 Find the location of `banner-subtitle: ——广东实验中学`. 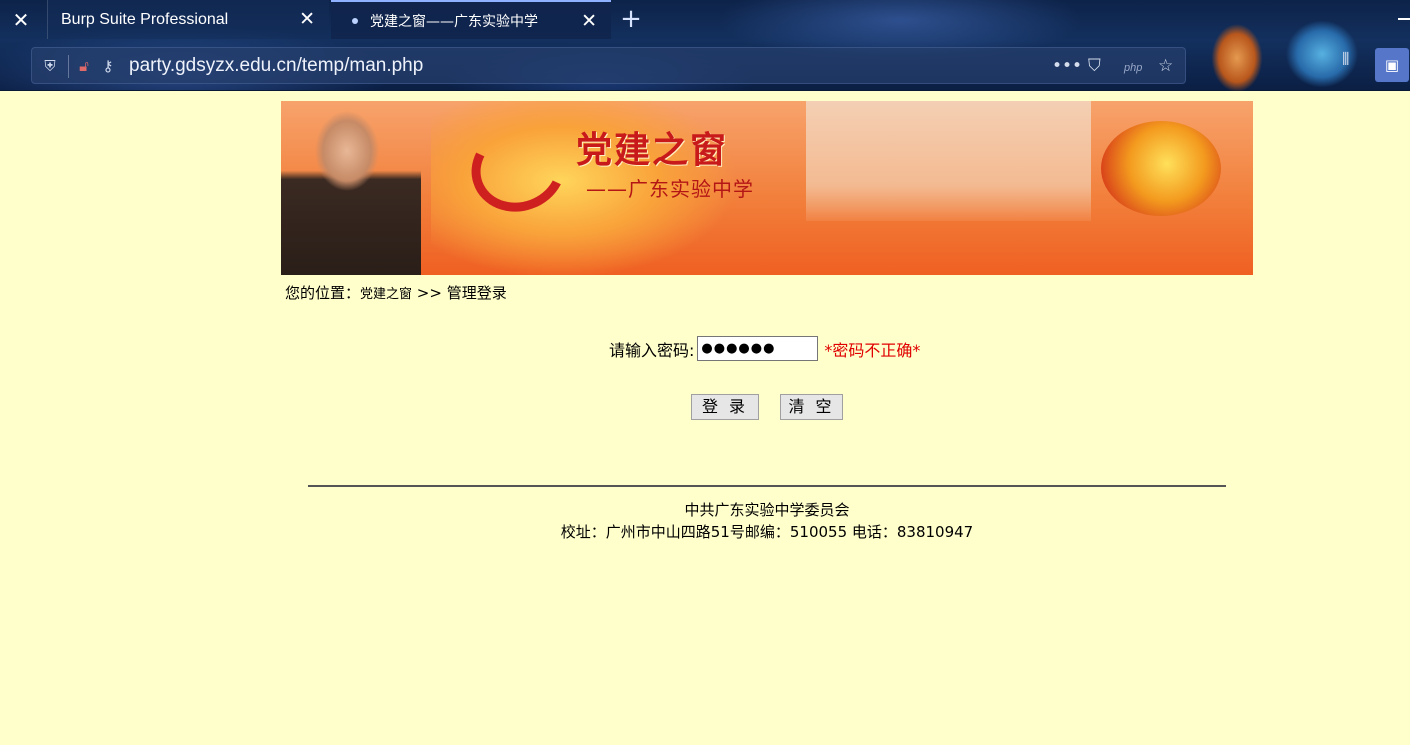

banner-subtitle: ——广东实验中学 is located at coordinates (670, 189).